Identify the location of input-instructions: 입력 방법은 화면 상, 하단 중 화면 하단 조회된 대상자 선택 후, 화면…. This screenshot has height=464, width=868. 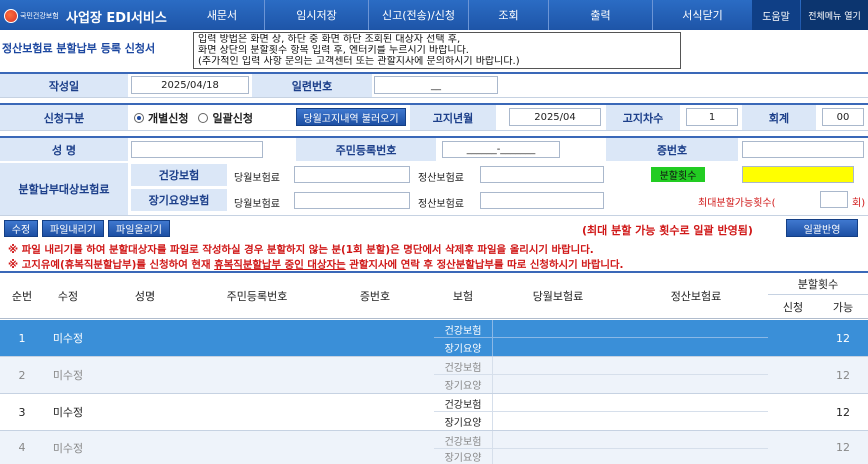
(437, 50).